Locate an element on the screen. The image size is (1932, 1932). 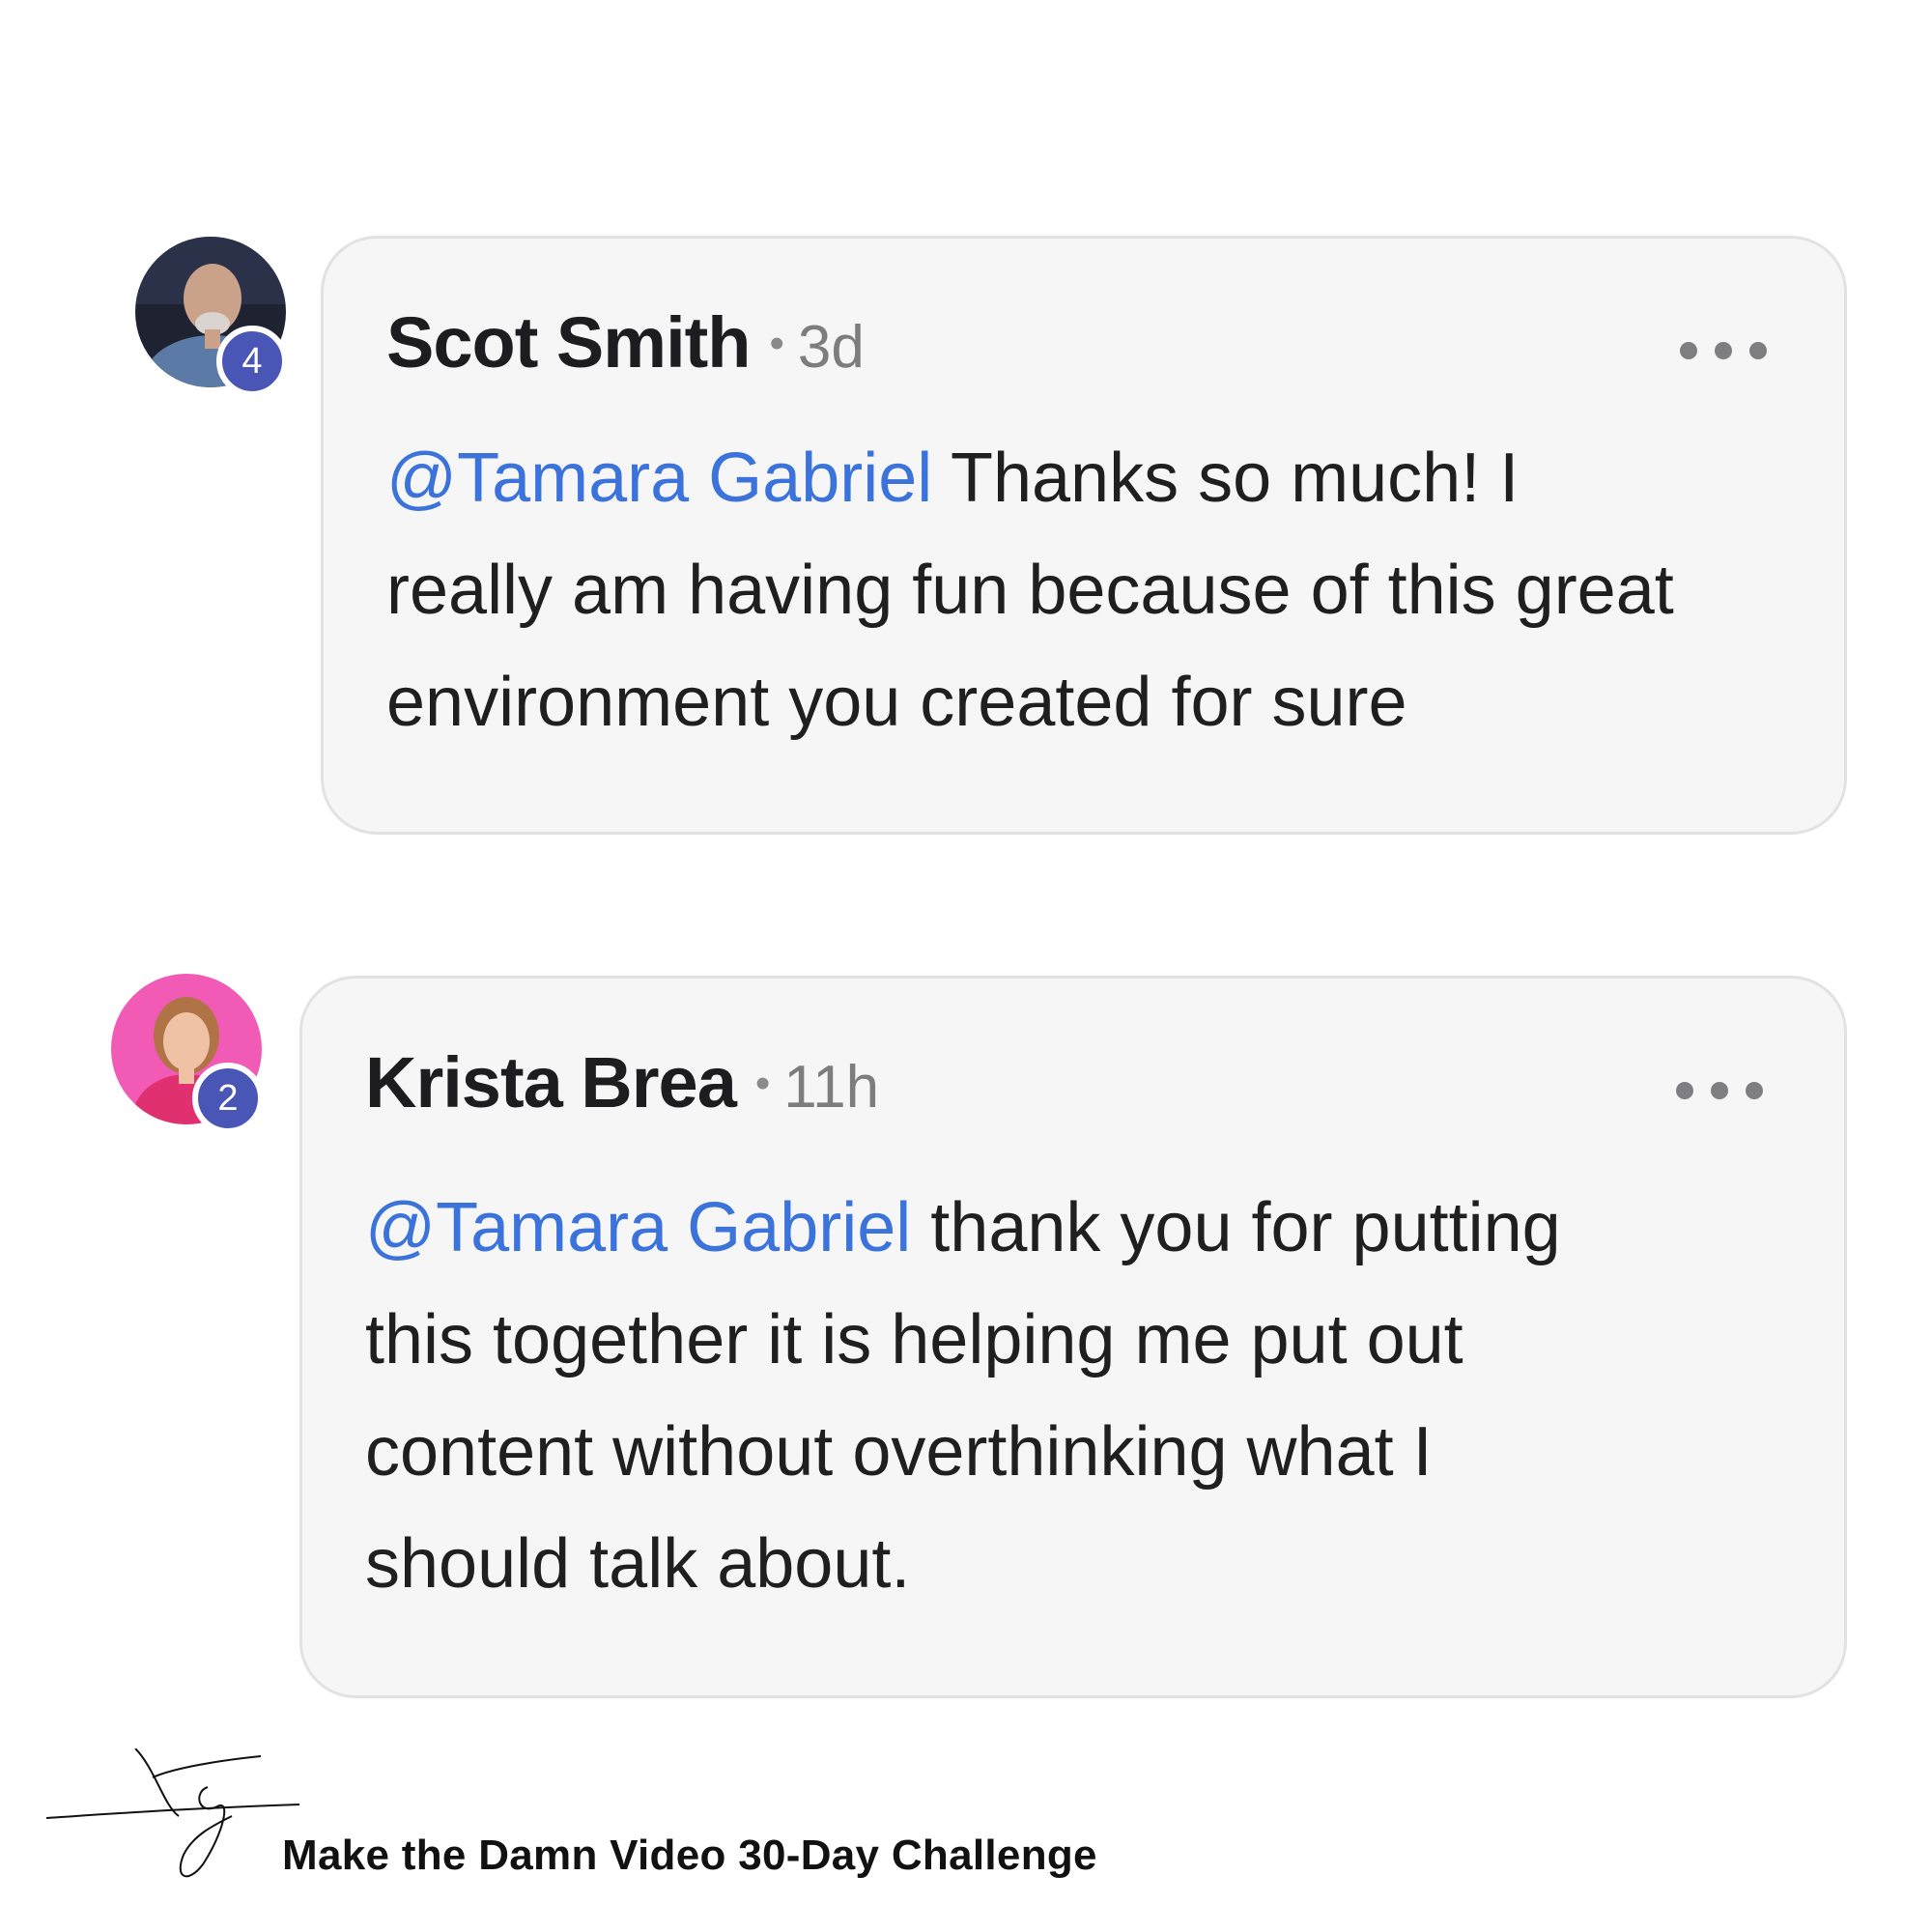
author-name: Scot Smith is located at coordinates (568, 342).